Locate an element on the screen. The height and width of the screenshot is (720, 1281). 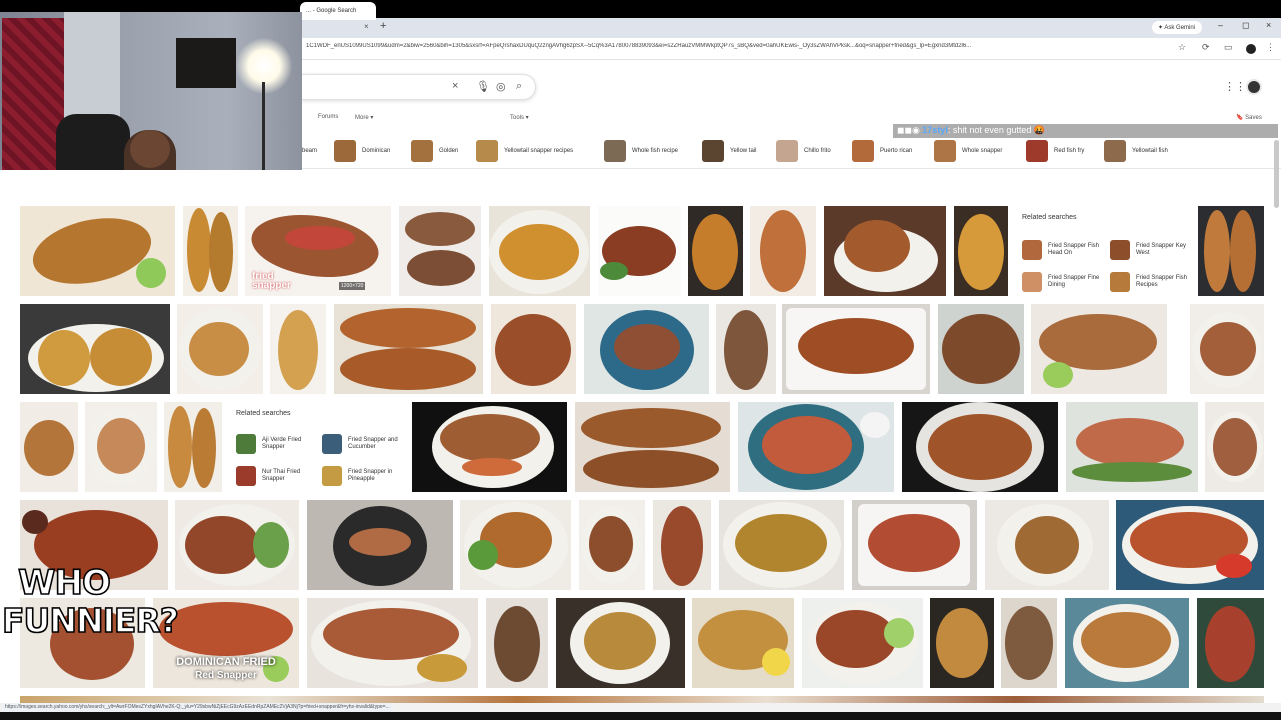
minimize-icon: – is located at coordinates (1220, 25).